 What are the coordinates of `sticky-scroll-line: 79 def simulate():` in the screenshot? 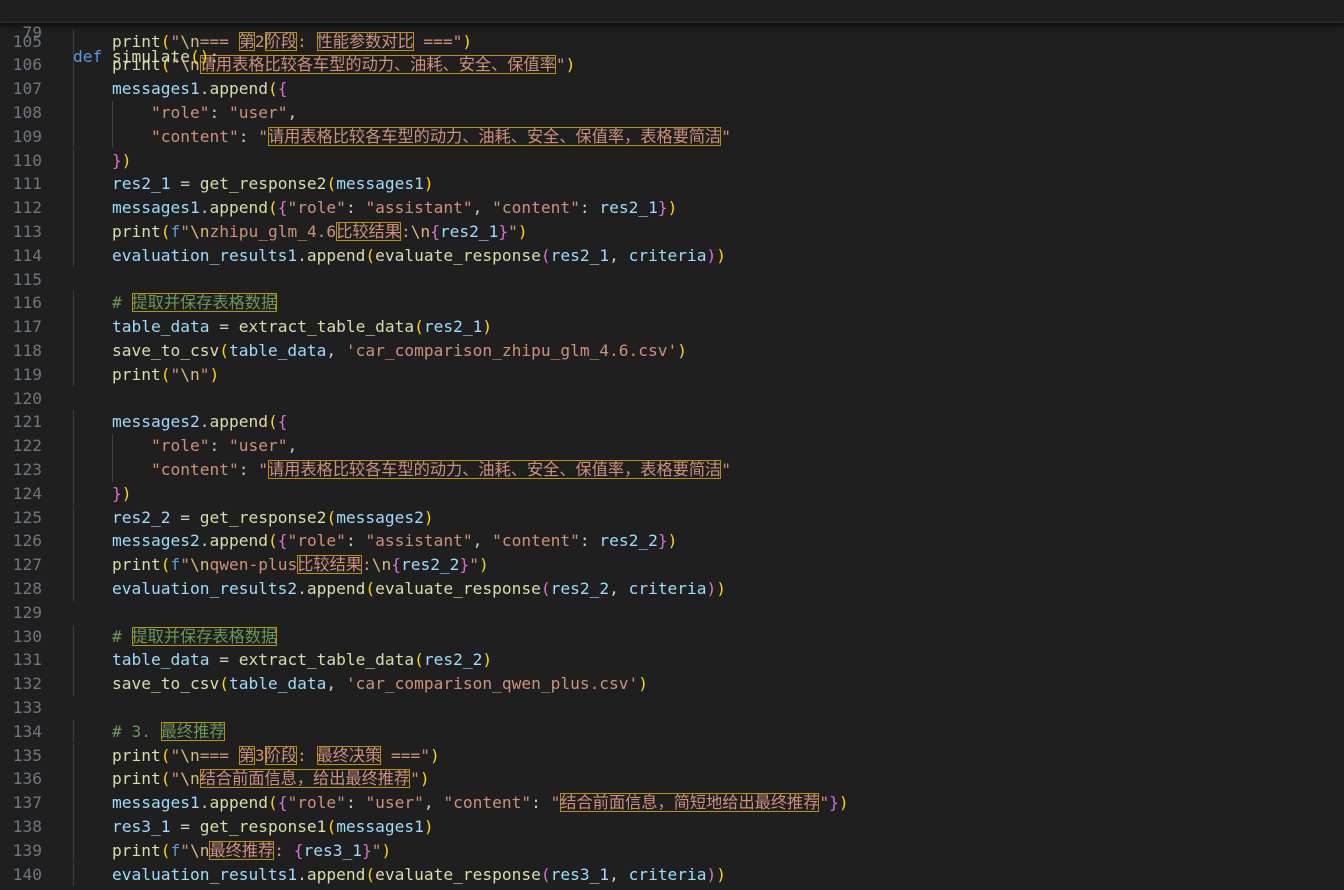 It's located at (672, 33).